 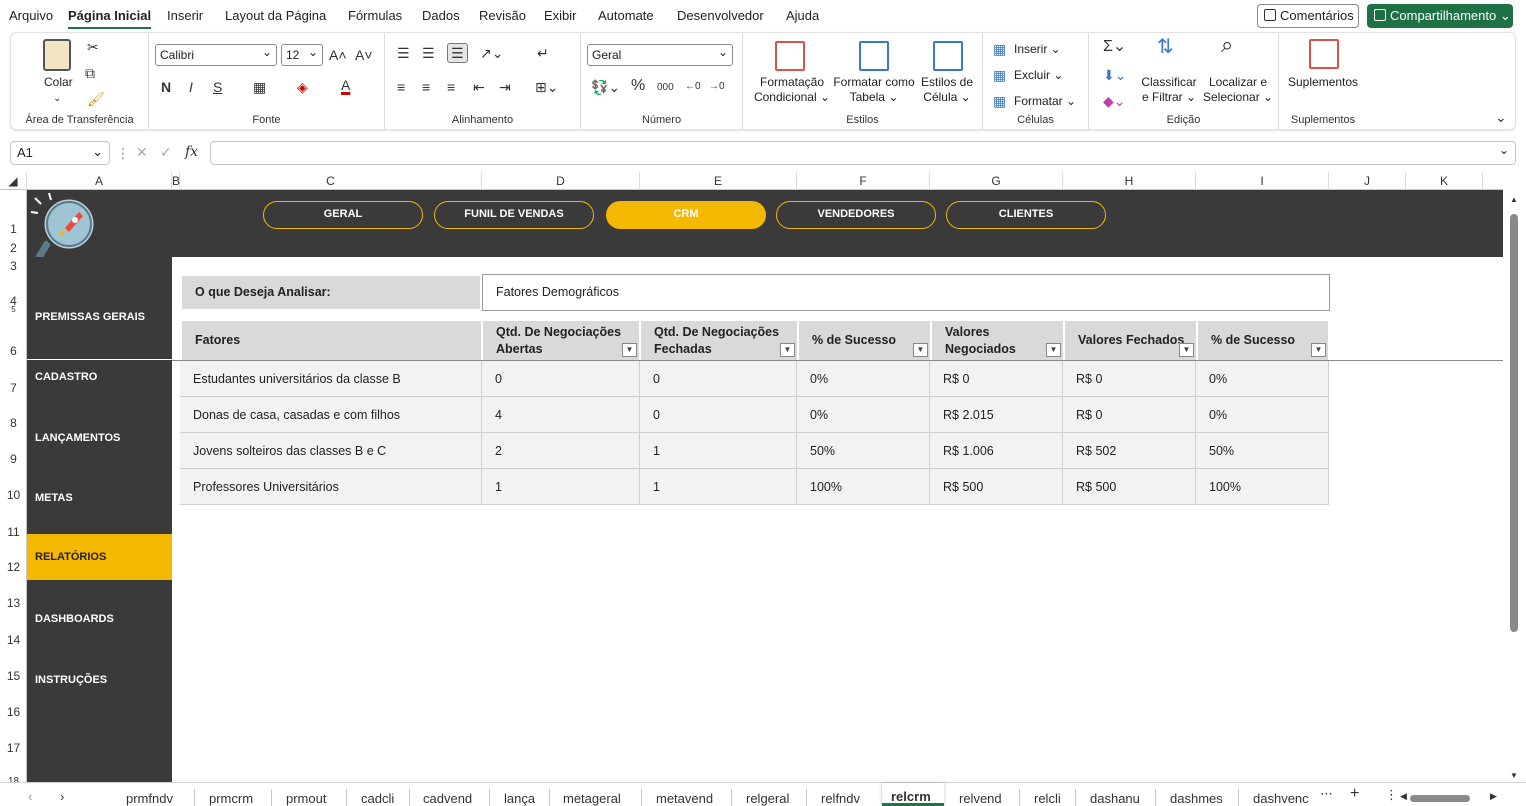 What do you see at coordinates (1308, 16) in the screenshot?
I see `comments-button: Comentários` at bounding box center [1308, 16].